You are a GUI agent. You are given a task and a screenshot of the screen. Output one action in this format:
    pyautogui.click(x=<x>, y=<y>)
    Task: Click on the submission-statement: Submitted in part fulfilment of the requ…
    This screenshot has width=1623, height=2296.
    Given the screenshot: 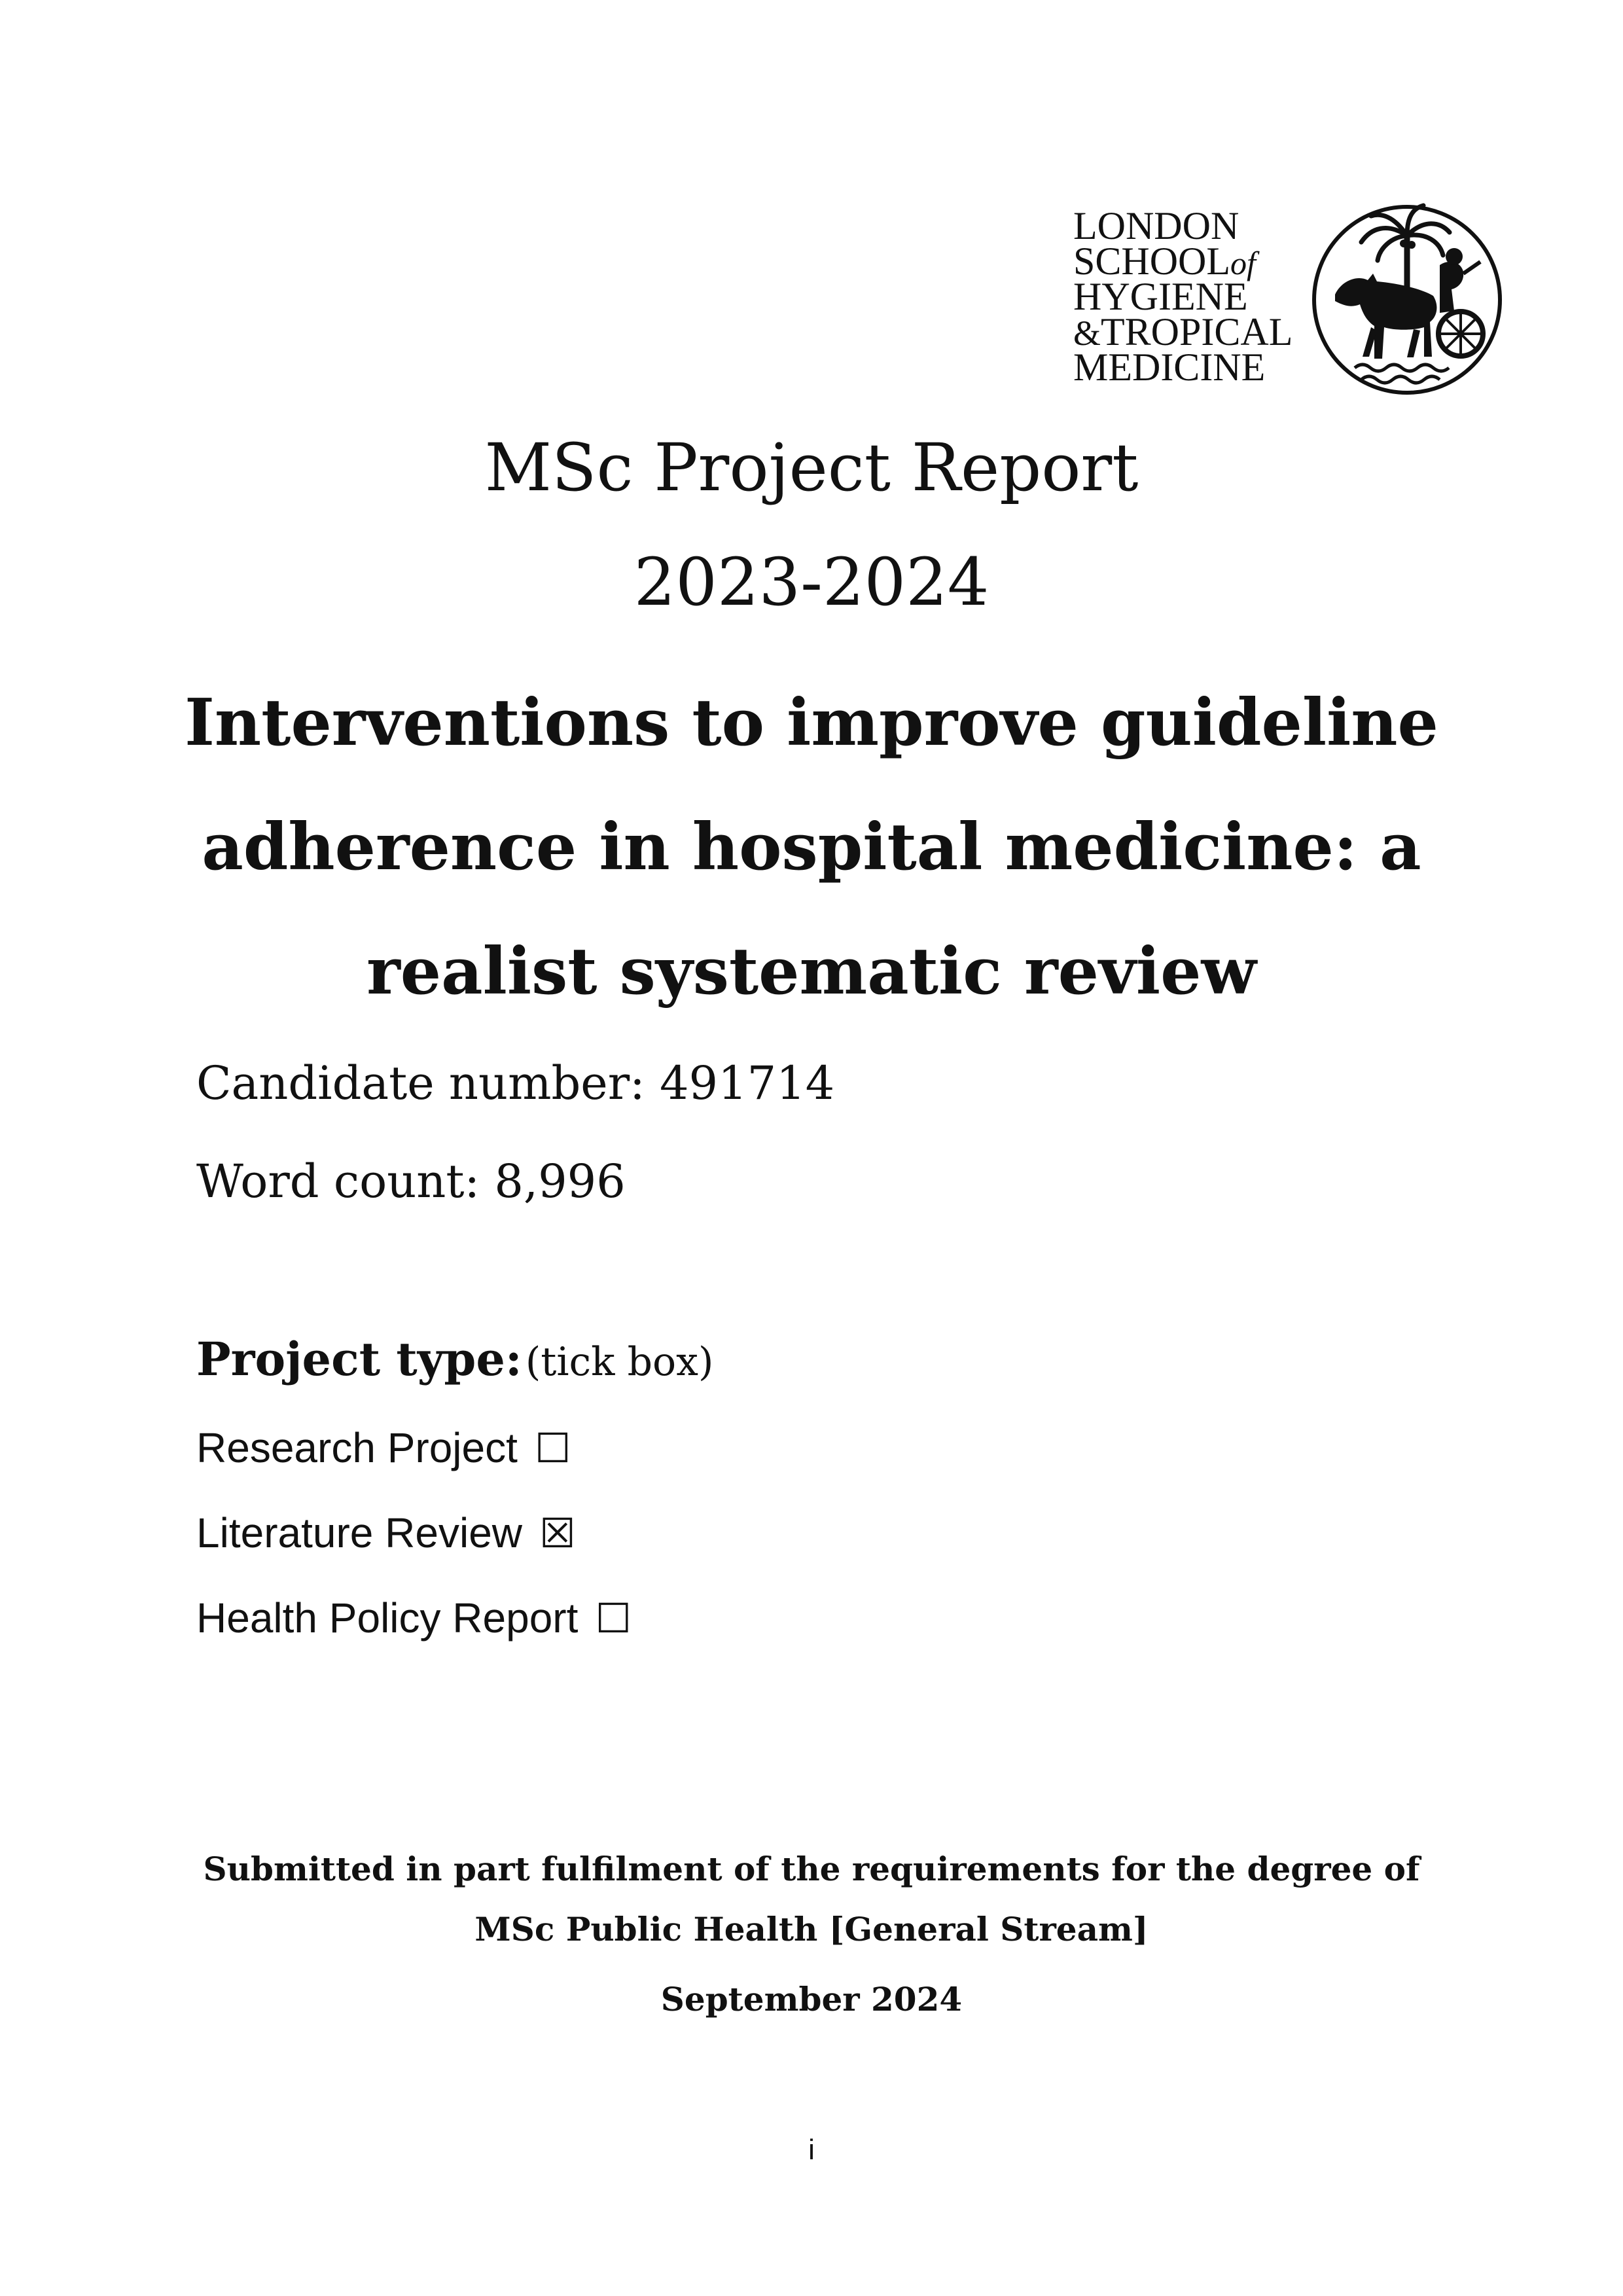 What is the action you would take?
    pyautogui.click(x=811, y=1899)
    